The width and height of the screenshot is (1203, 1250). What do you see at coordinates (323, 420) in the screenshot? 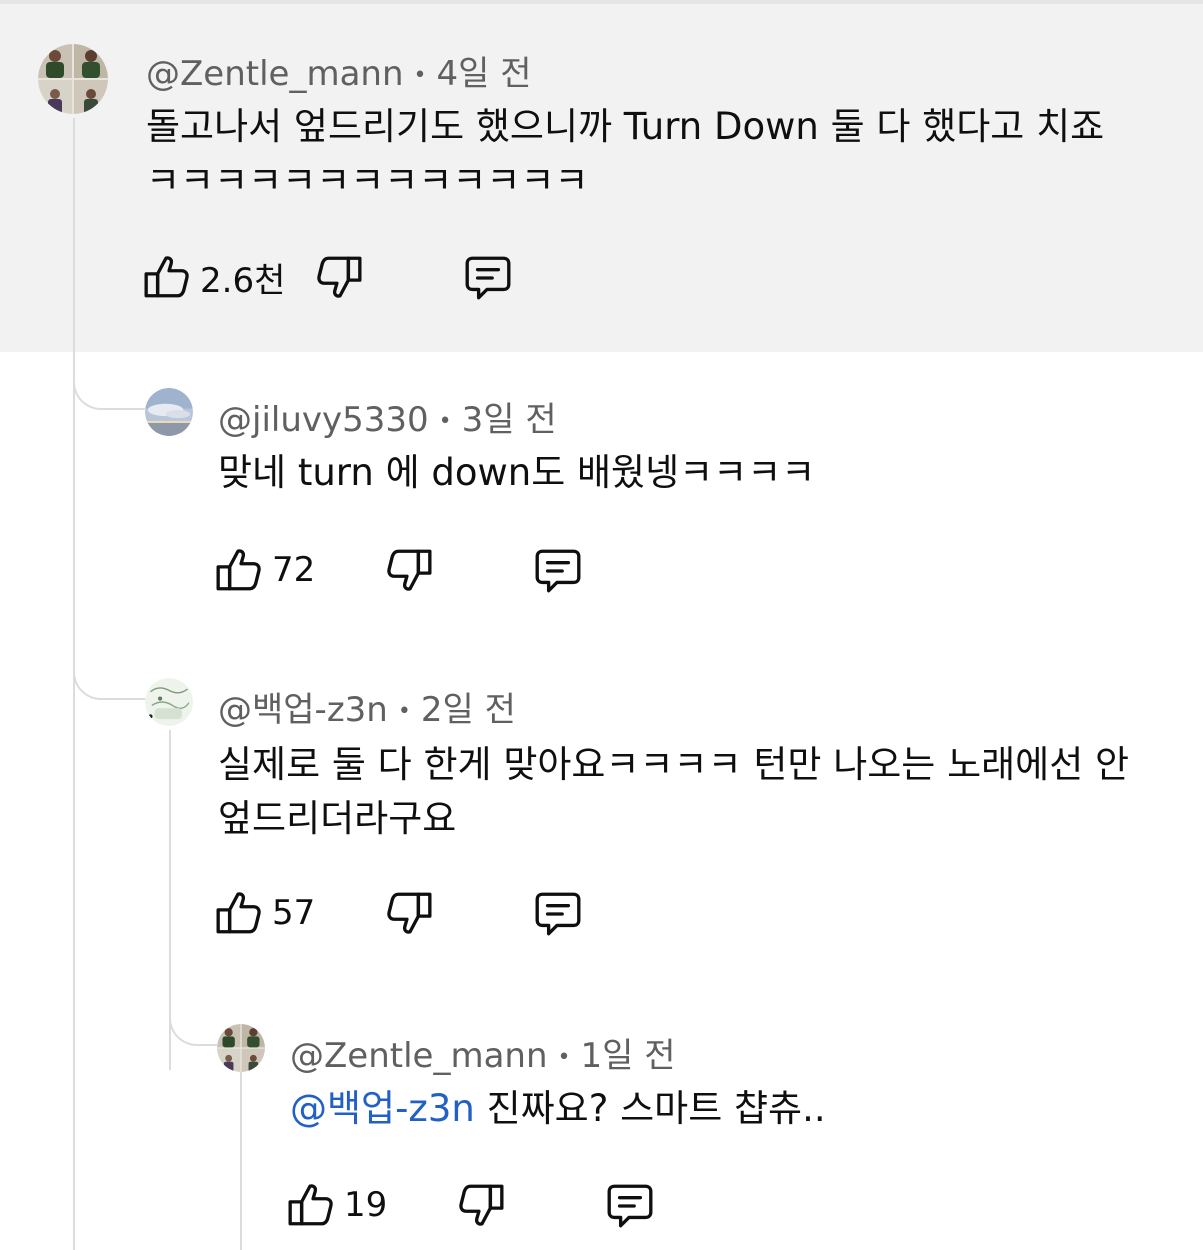
I see `author-name: @jiluvy5330` at bounding box center [323, 420].